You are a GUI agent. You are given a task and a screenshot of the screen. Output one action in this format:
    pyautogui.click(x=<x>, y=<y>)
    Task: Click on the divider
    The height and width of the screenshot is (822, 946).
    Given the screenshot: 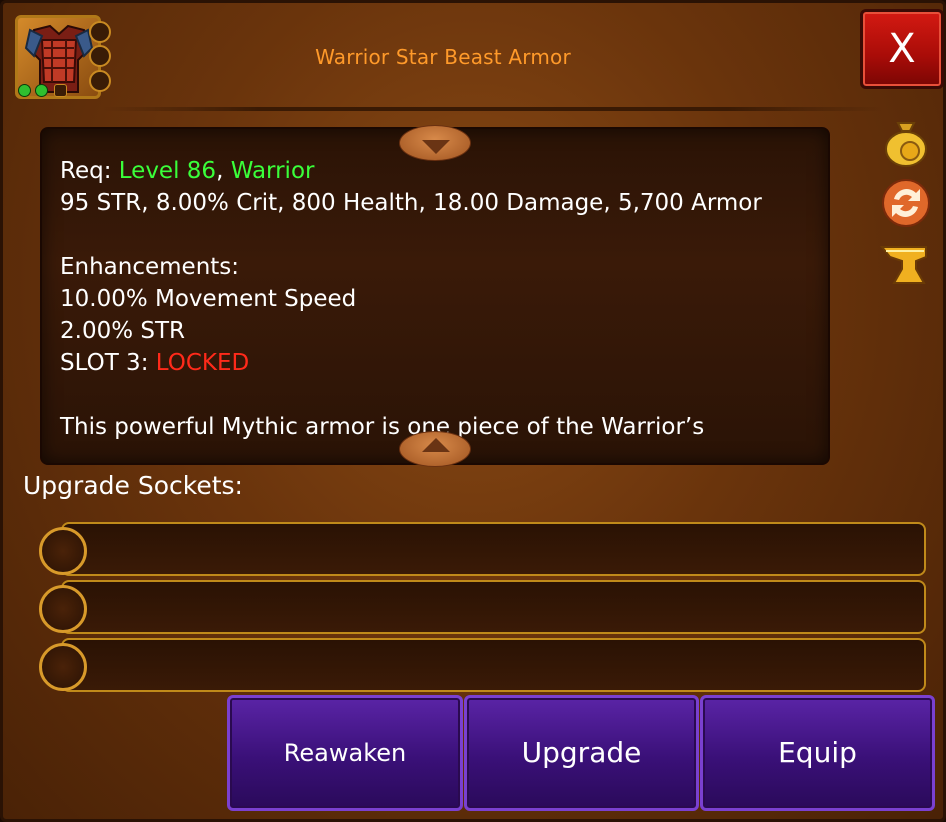 What is the action you would take?
    pyautogui.click(x=493, y=109)
    